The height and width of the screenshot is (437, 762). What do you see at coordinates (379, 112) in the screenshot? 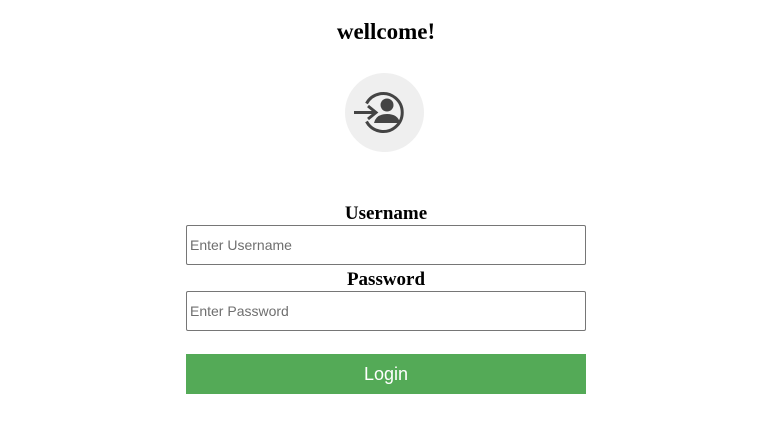
I see `login-user-icon` at bounding box center [379, 112].